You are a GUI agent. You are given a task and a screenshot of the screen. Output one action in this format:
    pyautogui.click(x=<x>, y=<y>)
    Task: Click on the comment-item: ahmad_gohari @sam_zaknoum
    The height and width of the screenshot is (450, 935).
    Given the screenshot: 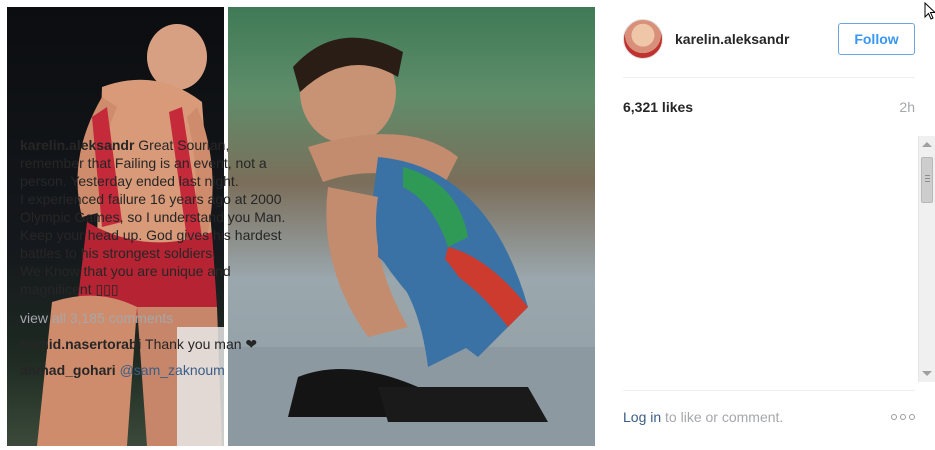 What is the action you would take?
    pyautogui.click(x=156, y=370)
    